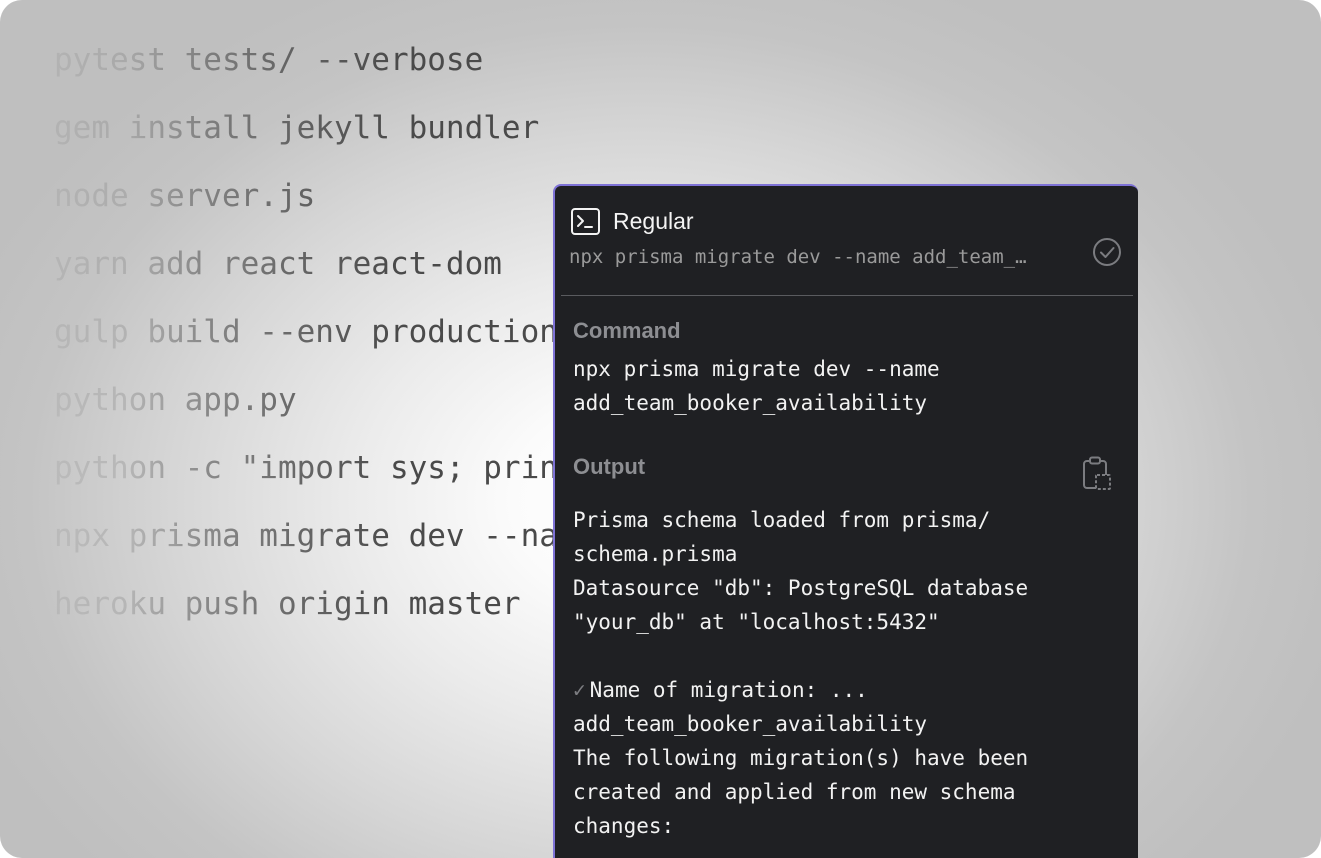 The height and width of the screenshot is (858, 1321). What do you see at coordinates (756, 369) in the screenshot?
I see `command-line: npx prisma migrate dev --name` at bounding box center [756, 369].